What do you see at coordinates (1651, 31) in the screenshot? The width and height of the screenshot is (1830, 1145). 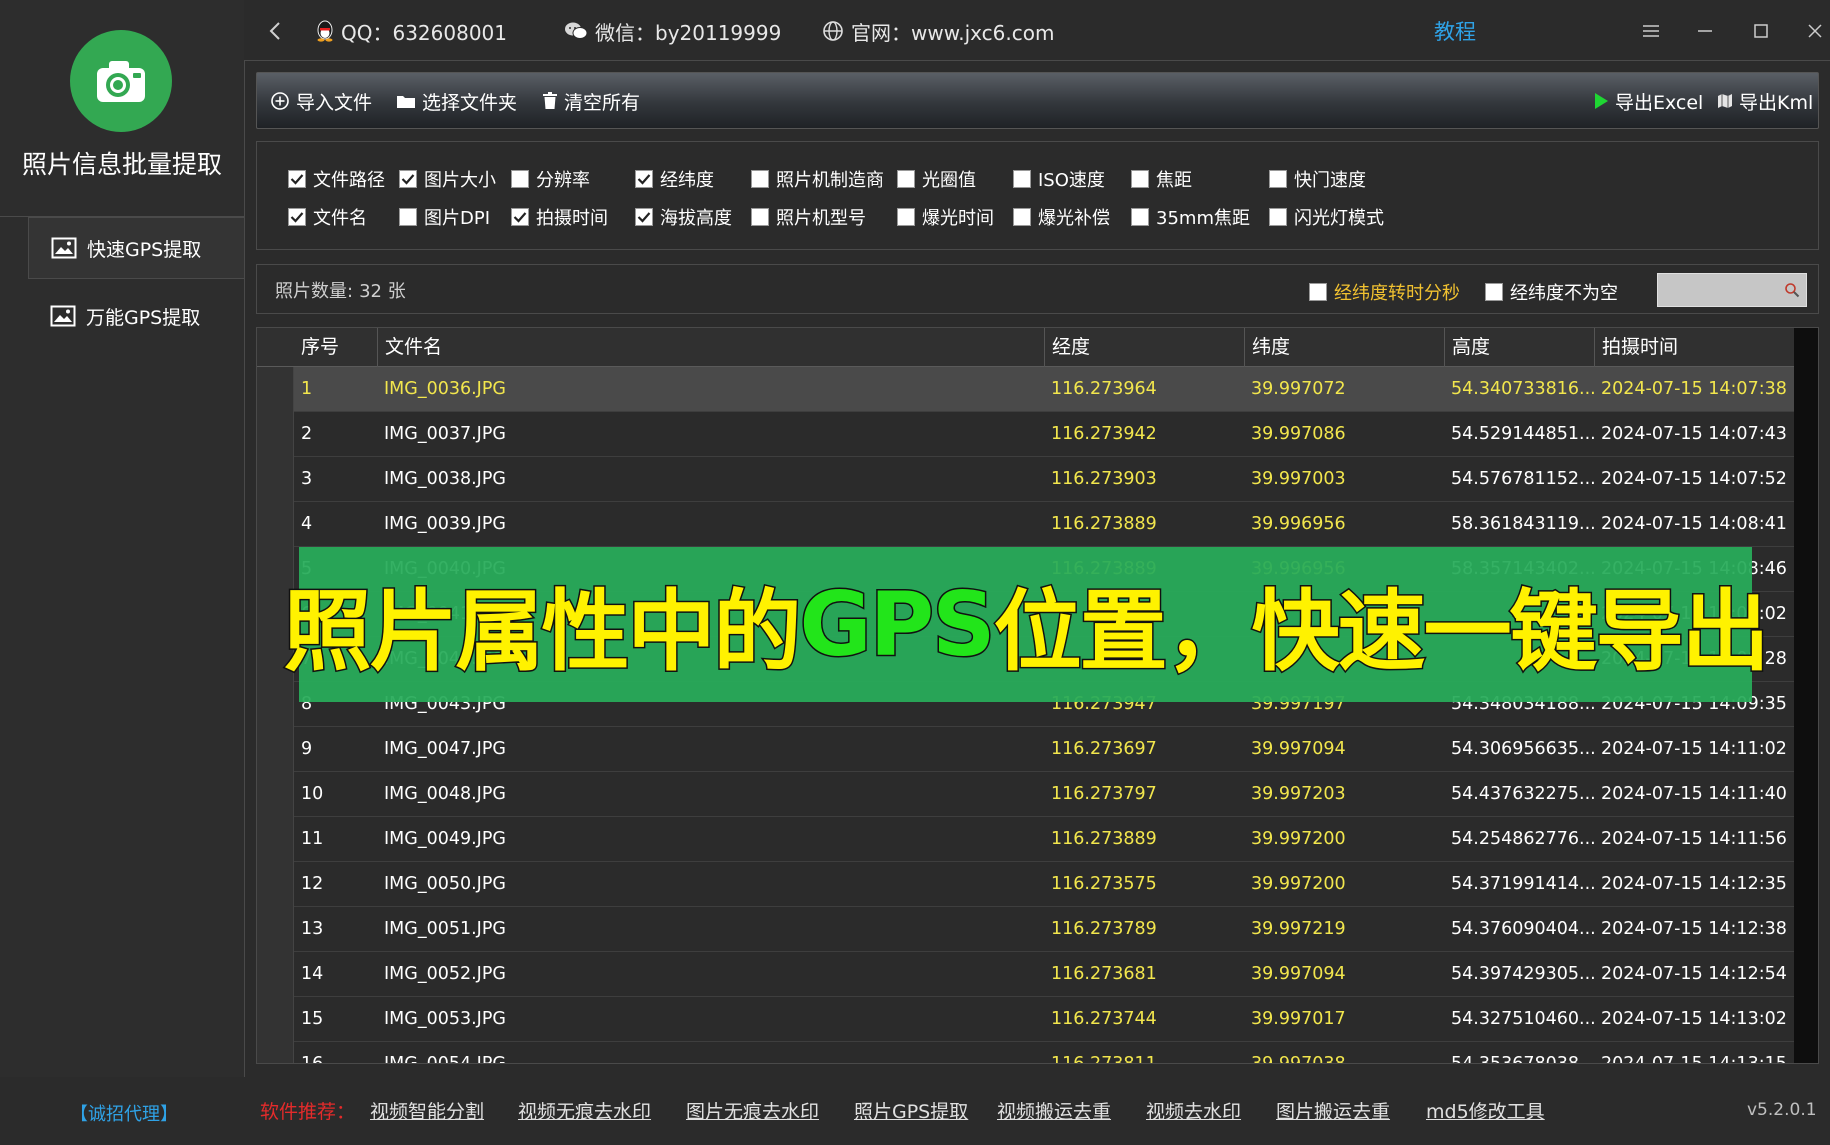 I see `menu-button` at bounding box center [1651, 31].